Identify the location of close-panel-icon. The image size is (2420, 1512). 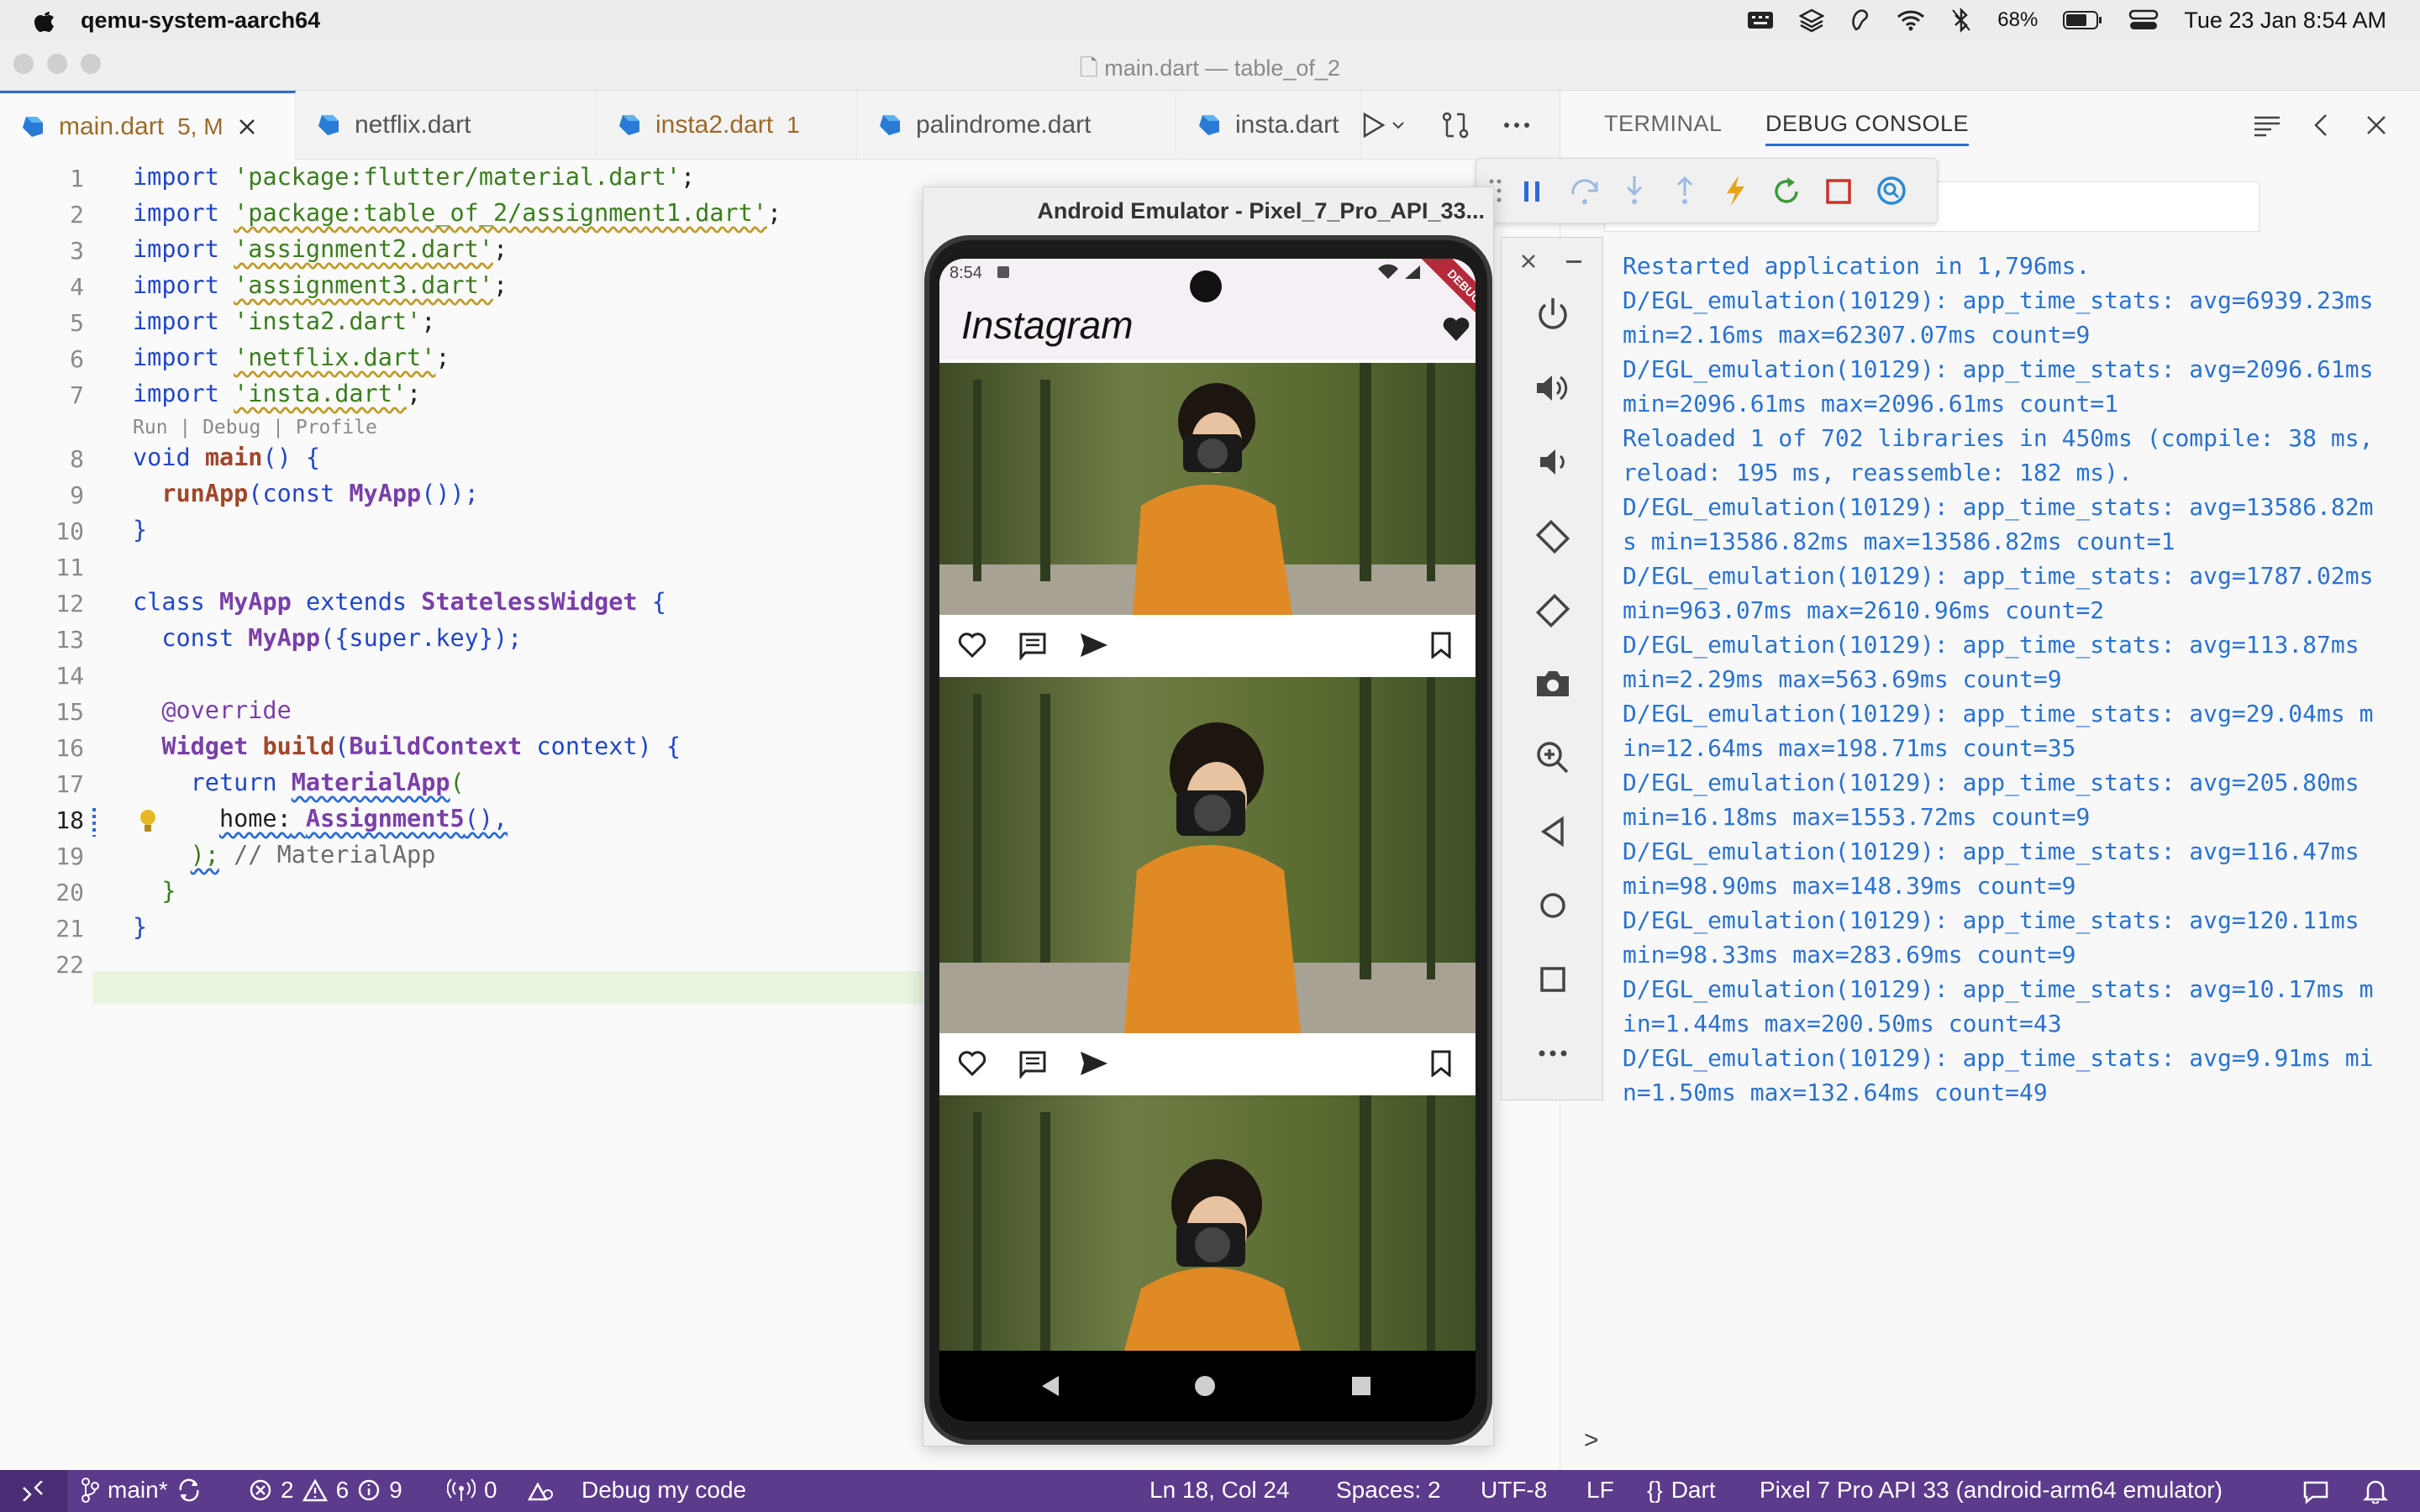
(2376, 125).